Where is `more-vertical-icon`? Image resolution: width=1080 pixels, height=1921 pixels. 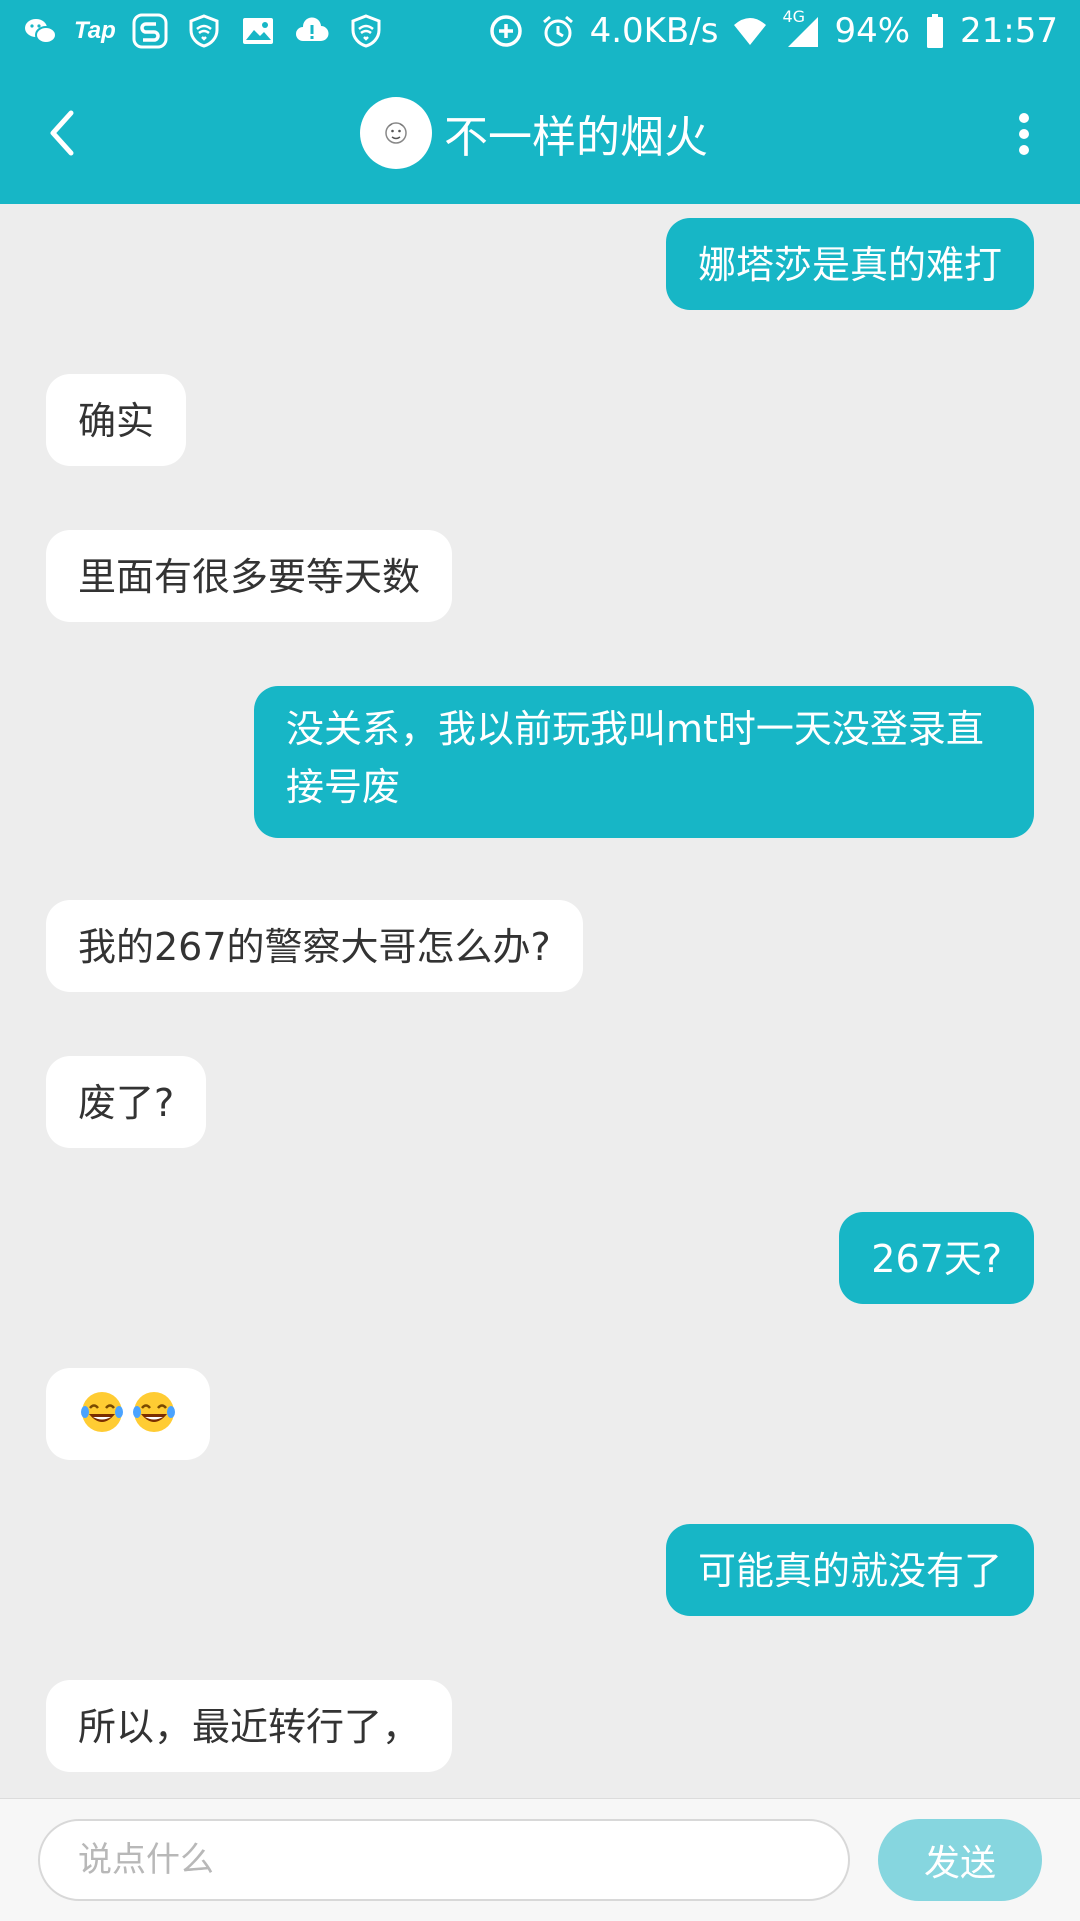 more-vertical-icon is located at coordinates (1024, 134).